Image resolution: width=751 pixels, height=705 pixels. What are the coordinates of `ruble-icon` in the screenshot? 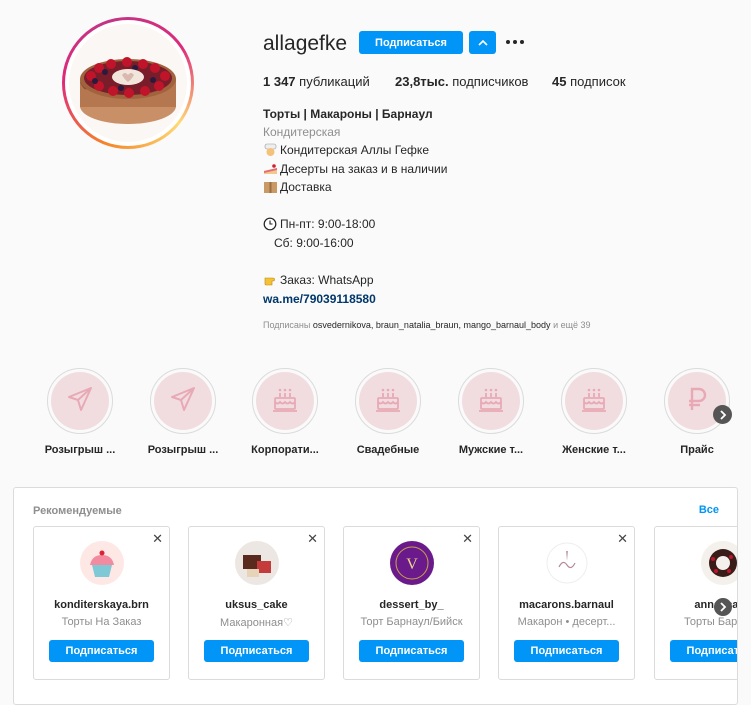 It's located at (697, 401).